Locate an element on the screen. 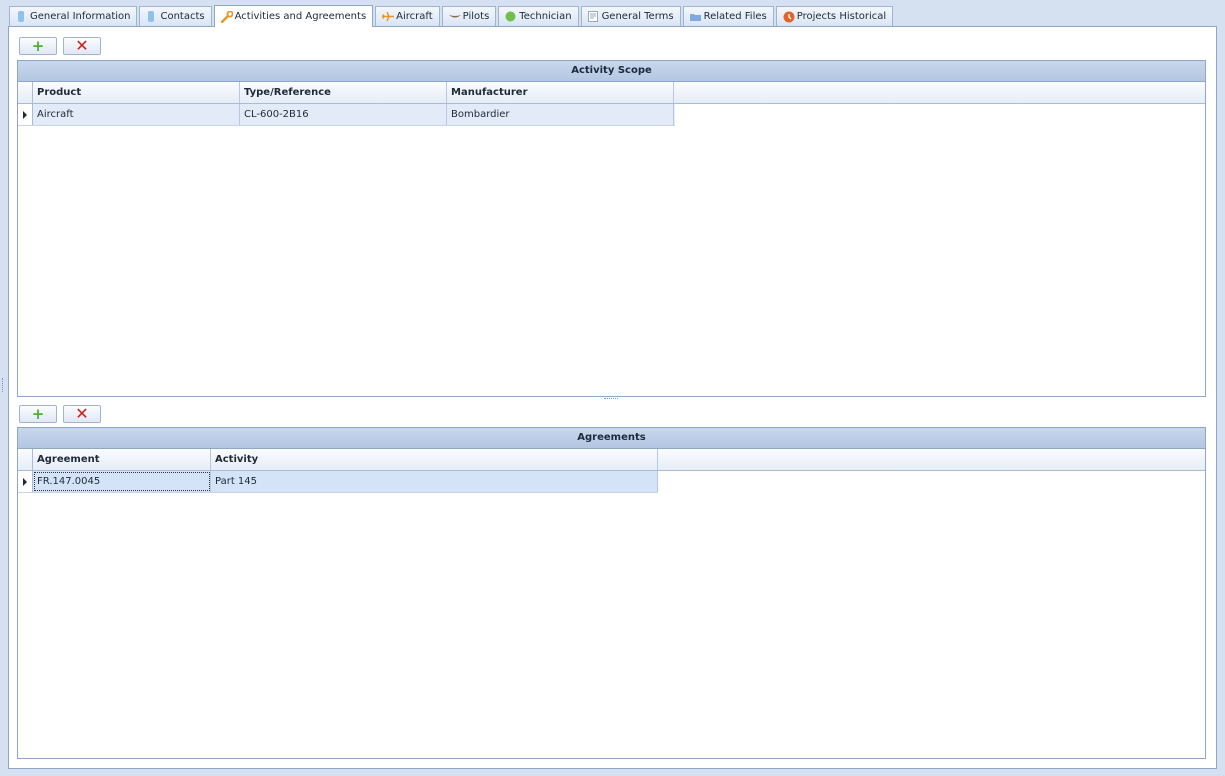  activity-scope-toolbar: + ✕ is located at coordinates (60, 46).